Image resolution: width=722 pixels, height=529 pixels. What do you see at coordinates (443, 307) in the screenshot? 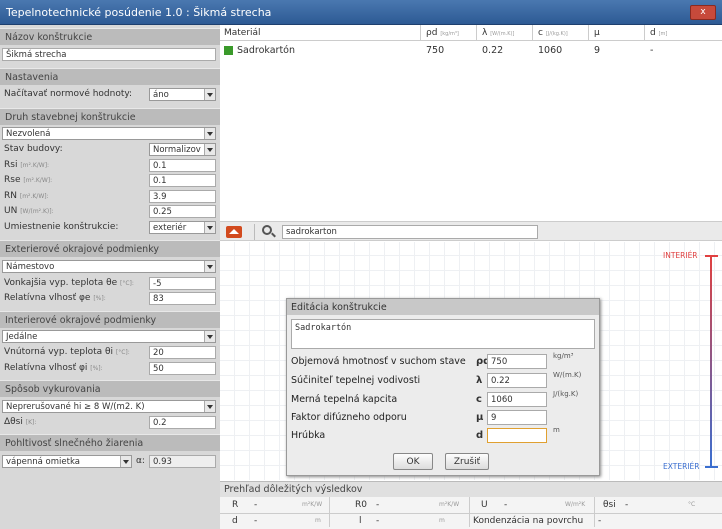
I see `dialog-title: Editácia konštrukcie` at bounding box center [443, 307].